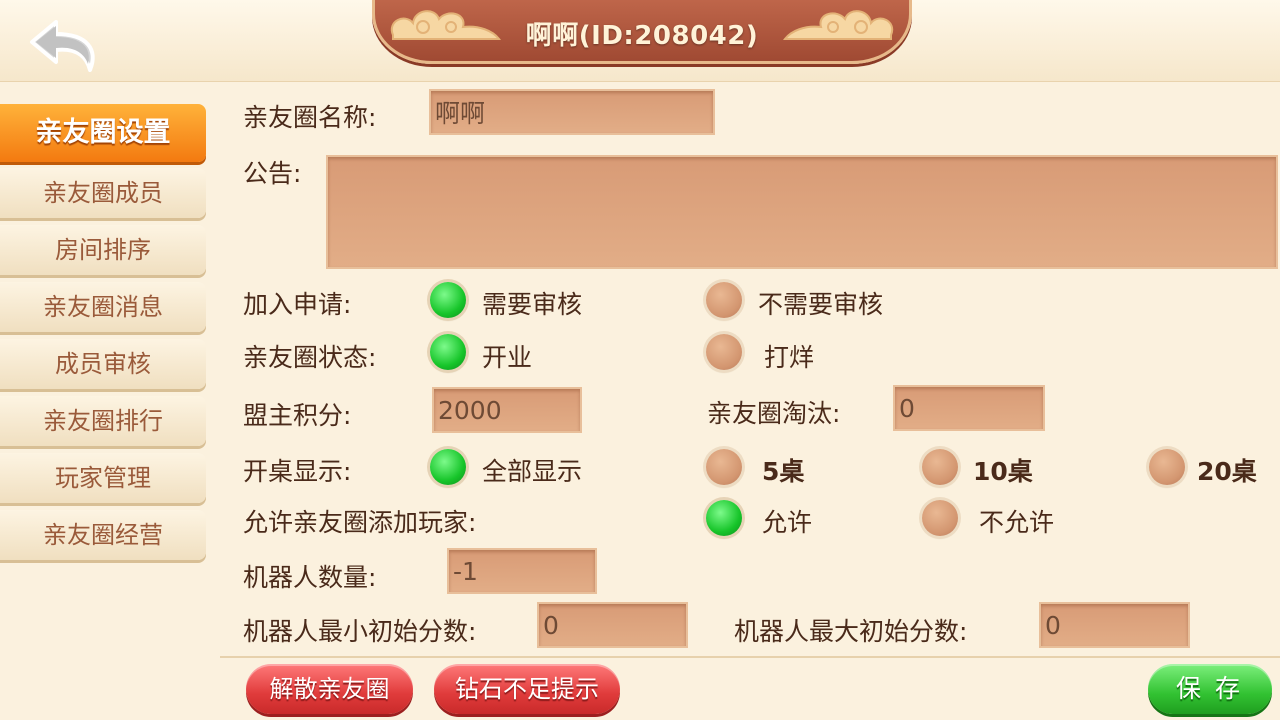 This screenshot has width=1280, height=720. What do you see at coordinates (612, 625) in the screenshot?
I see `robot-min-score-input` at bounding box center [612, 625].